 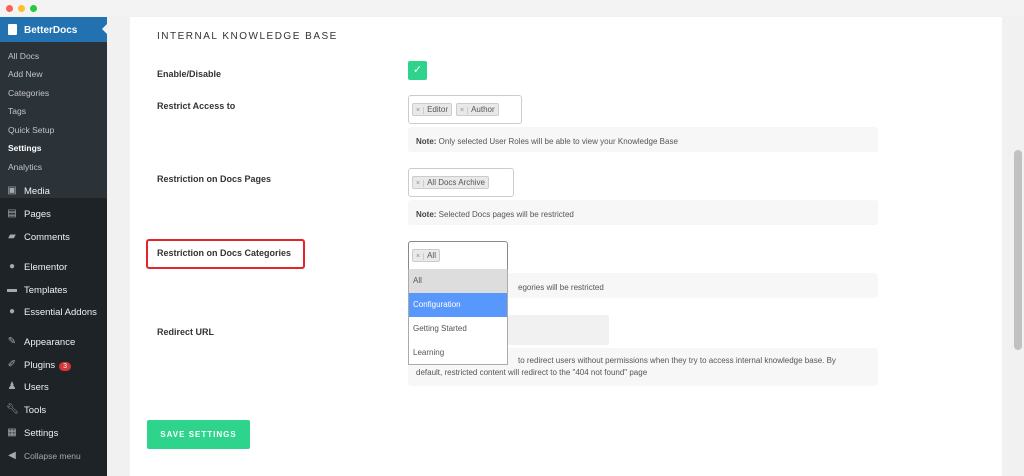 What do you see at coordinates (36, 387) in the screenshot?
I see `sidebar-item-label: Users` at bounding box center [36, 387].